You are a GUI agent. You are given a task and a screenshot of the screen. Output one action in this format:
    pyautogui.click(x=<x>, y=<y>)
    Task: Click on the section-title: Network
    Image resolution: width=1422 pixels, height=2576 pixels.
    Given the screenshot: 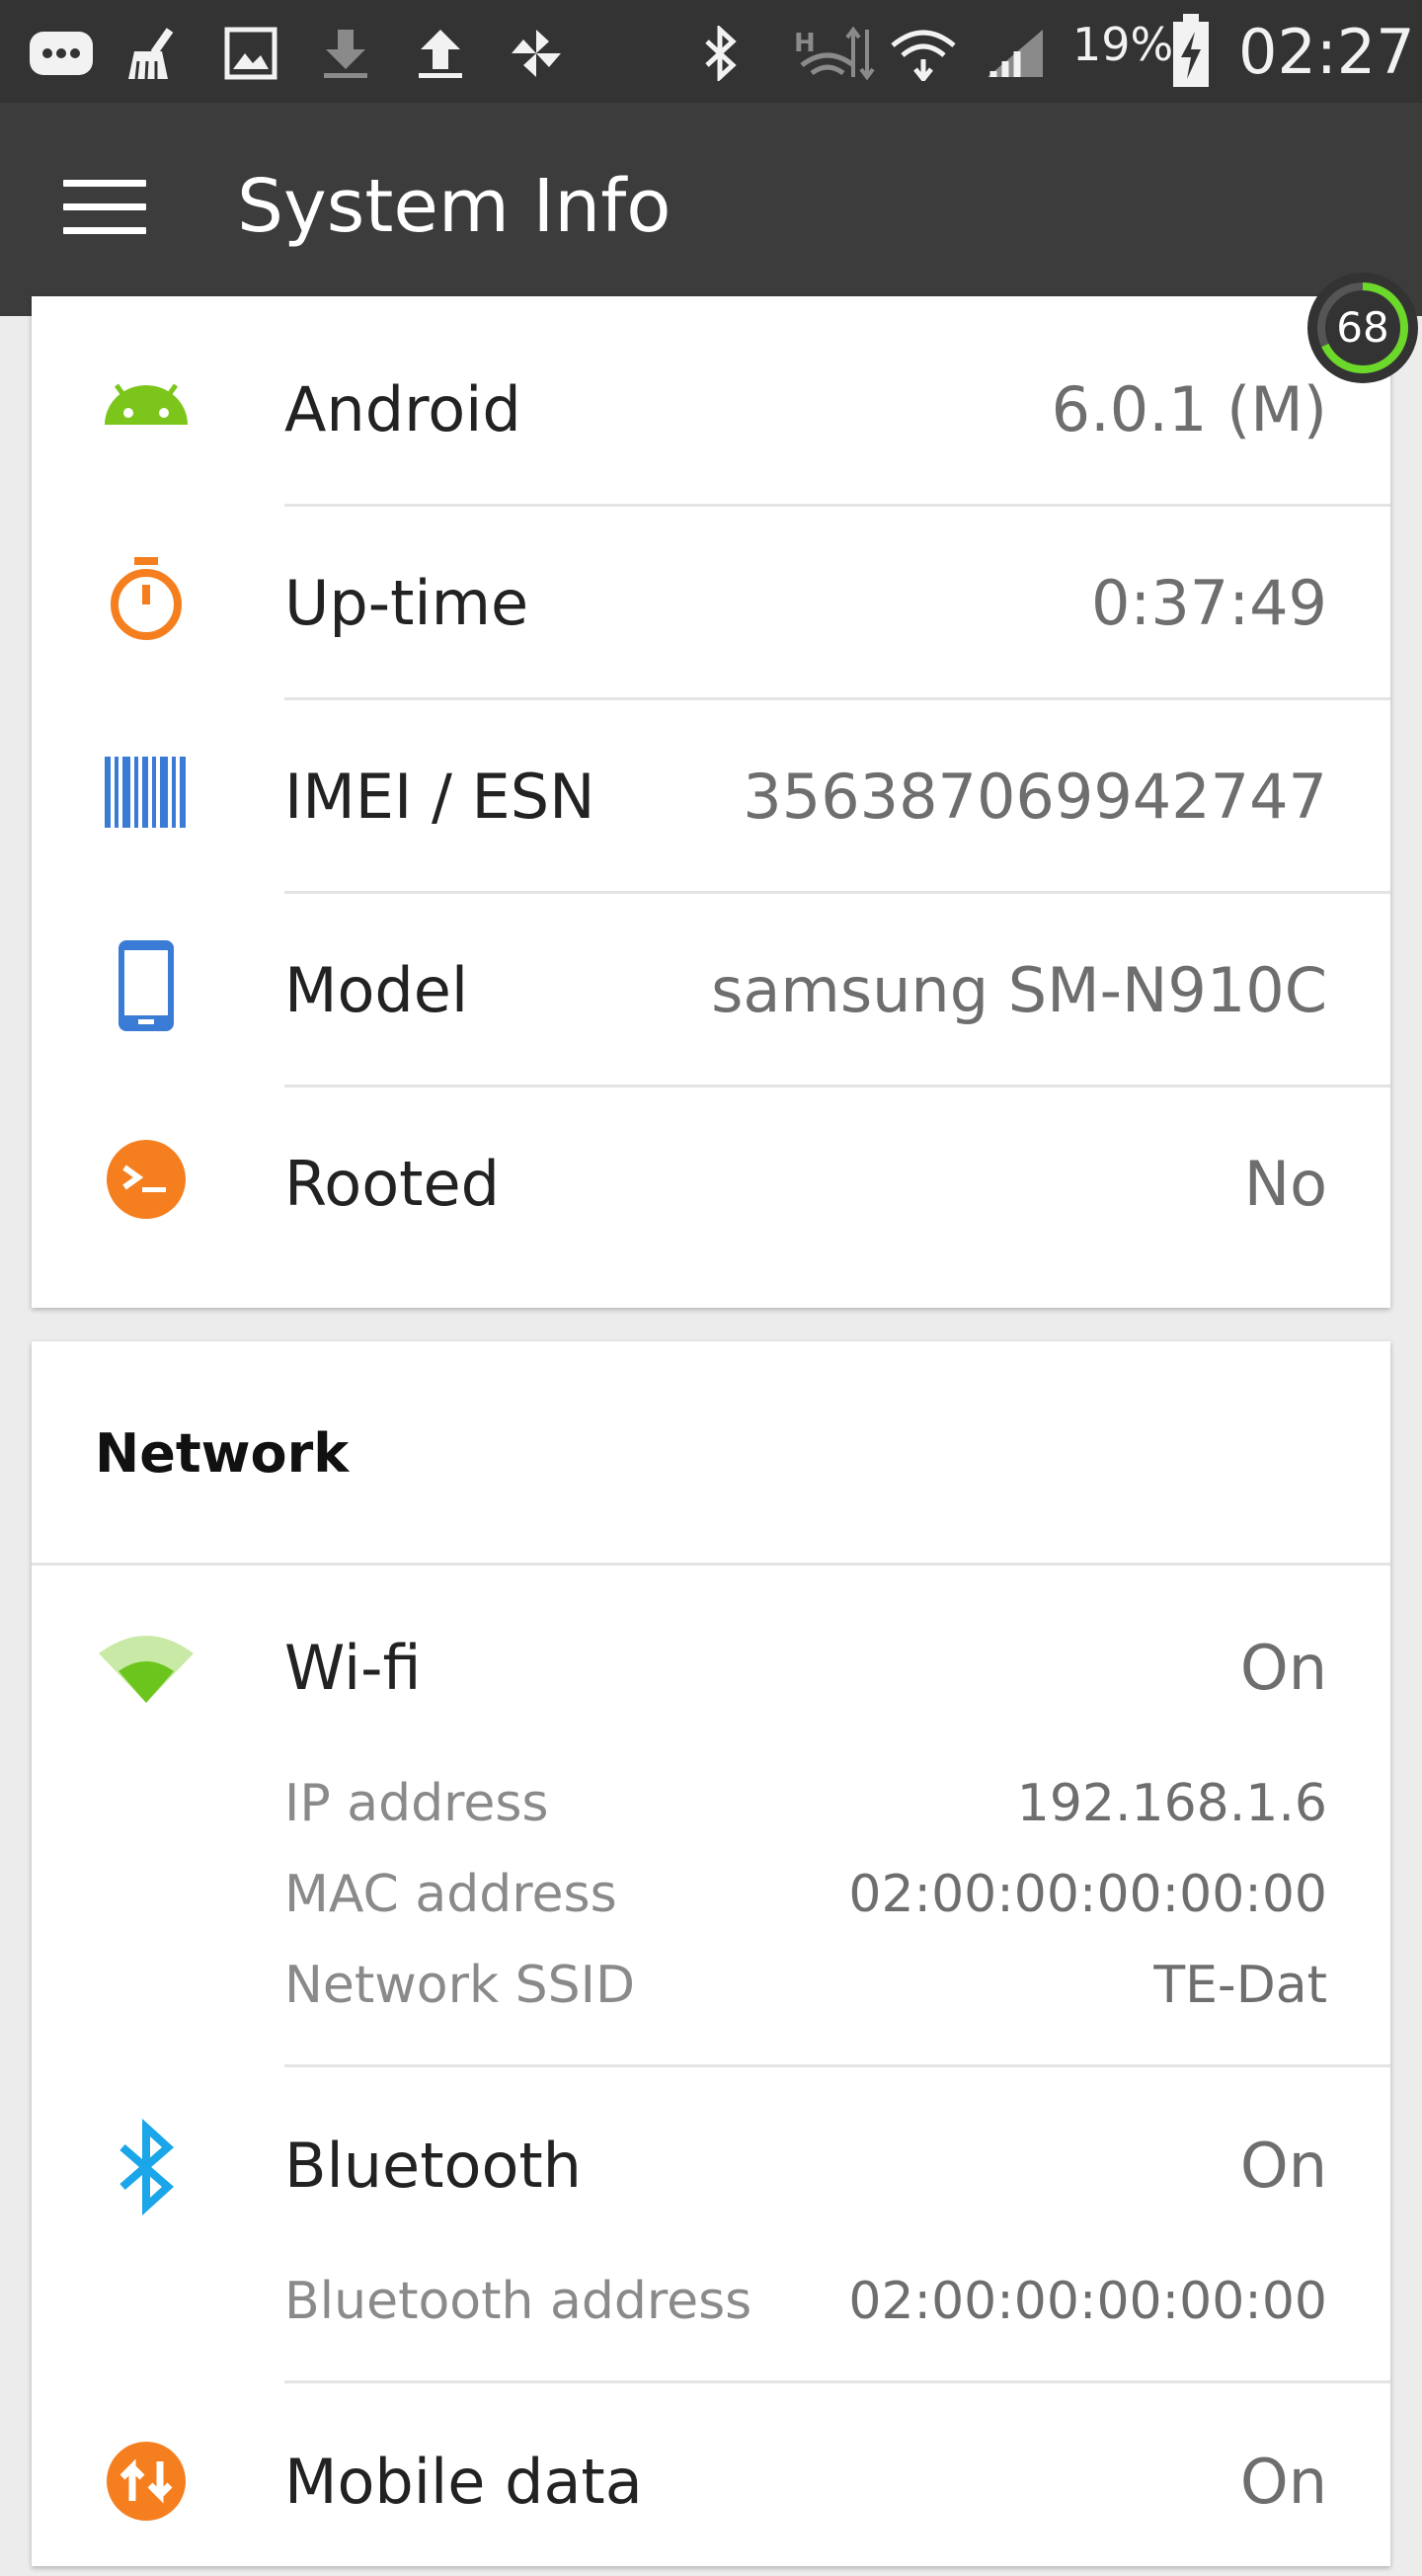 What is the action you would take?
    pyautogui.click(x=223, y=1453)
    